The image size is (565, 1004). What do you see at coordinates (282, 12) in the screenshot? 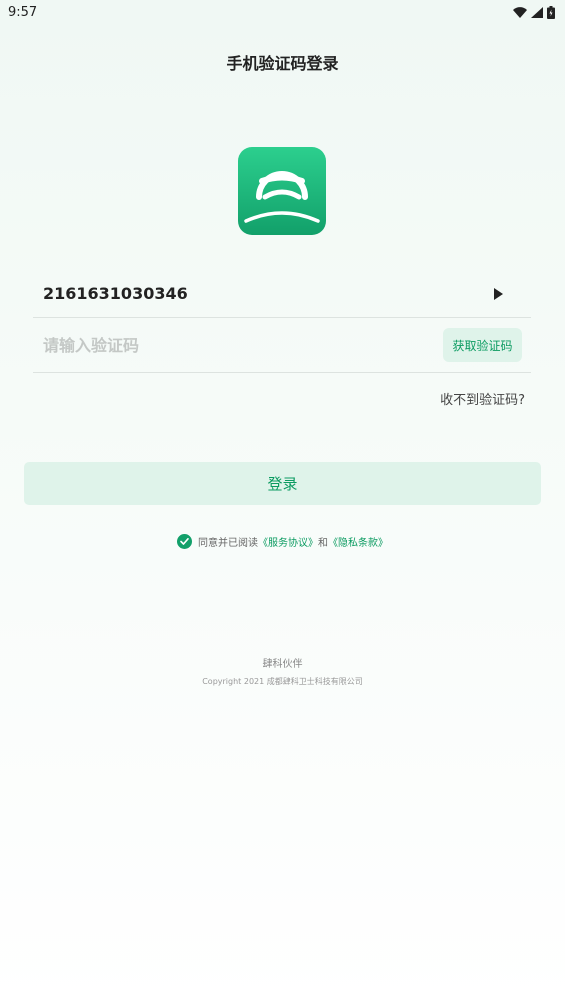
I see `status-bar: 9:57` at bounding box center [282, 12].